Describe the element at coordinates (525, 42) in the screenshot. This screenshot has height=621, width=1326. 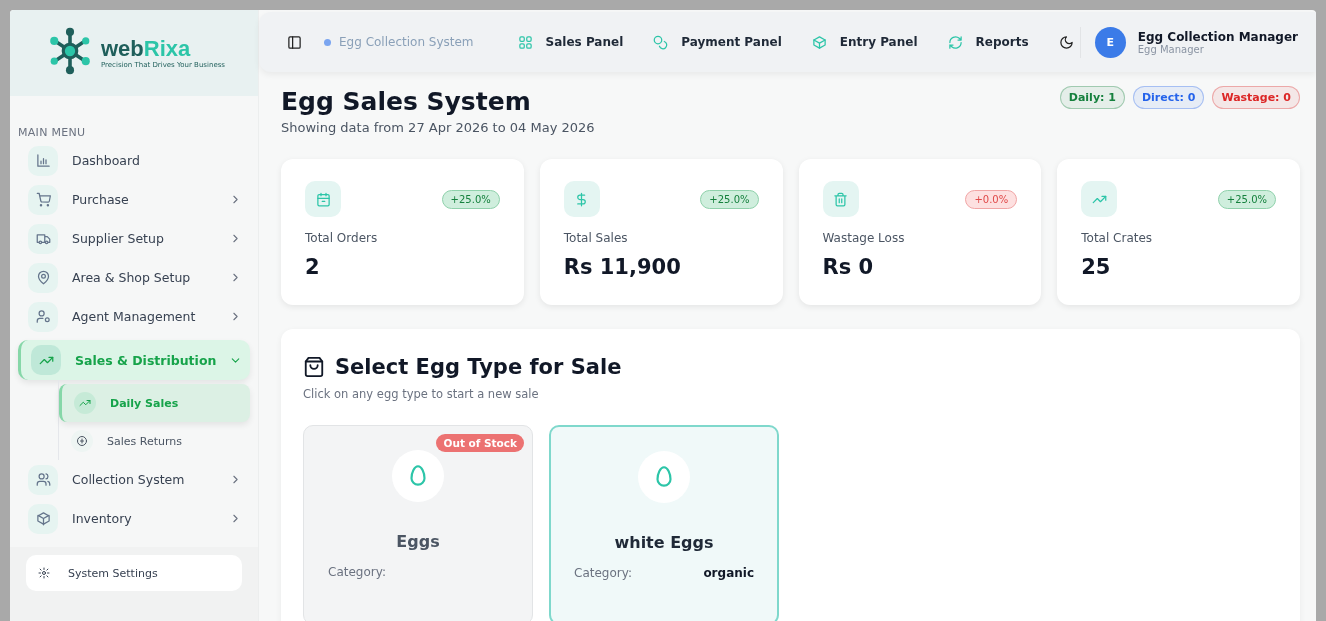
I see `grid-icon` at that location.